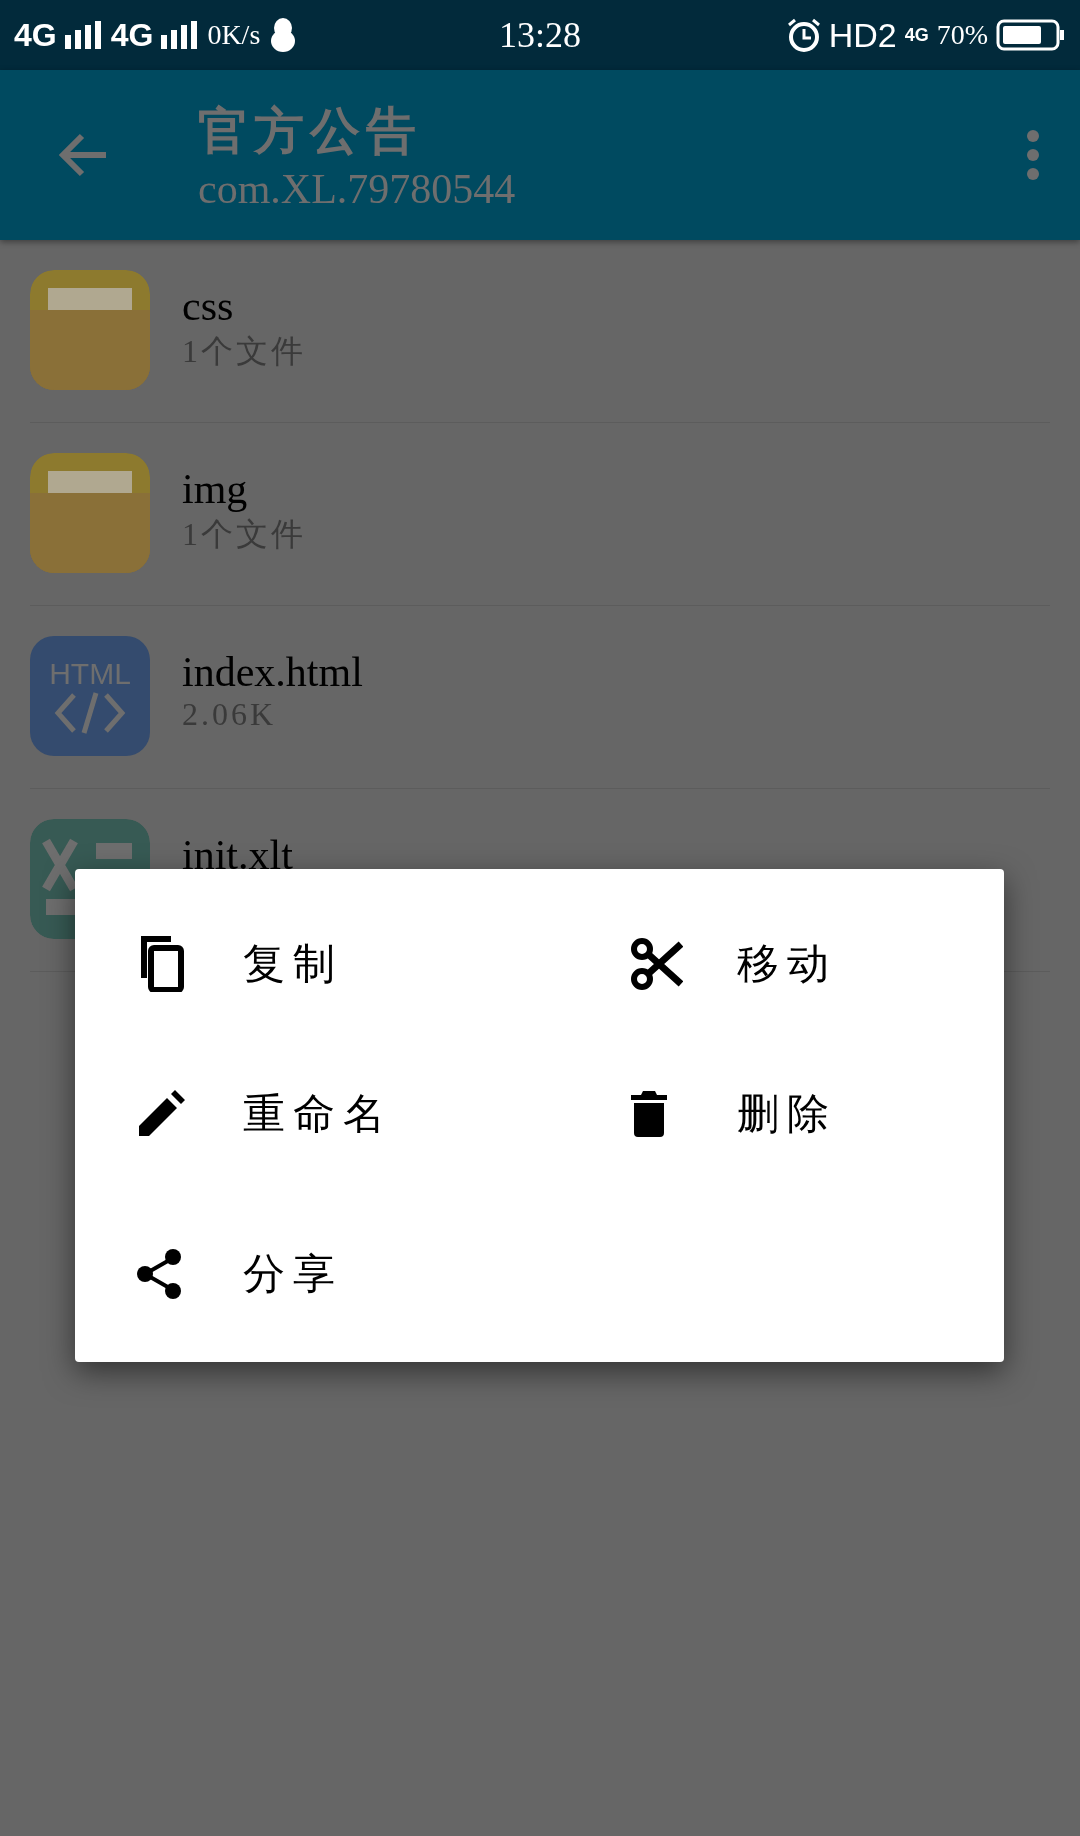 This screenshot has height=1836, width=1080. Describe the element at coordinates (272, 672) in the screenshot. I see `file-name: index.html` at that location.